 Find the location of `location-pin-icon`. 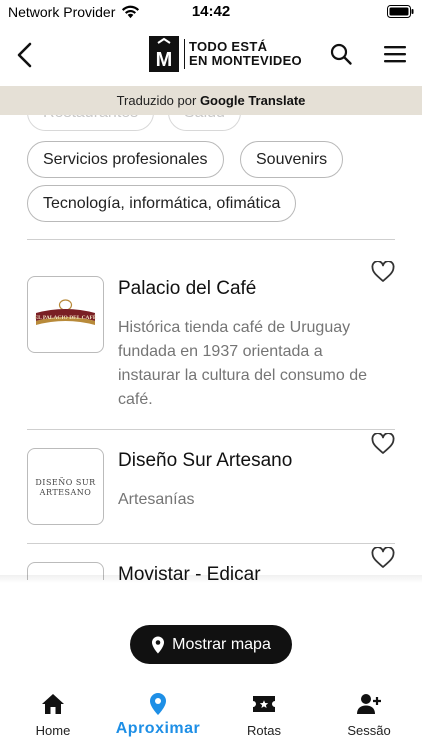

location-pin-icon is located at coordinates (158, 704).